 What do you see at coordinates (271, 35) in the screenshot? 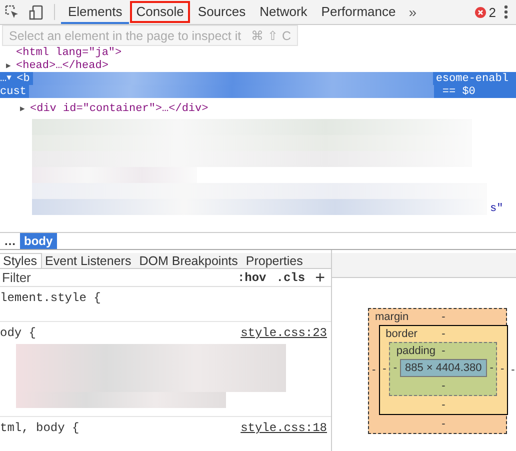
I see `shortcut-text: ⌘ ⇧ C` at bounding box center [271, 35].